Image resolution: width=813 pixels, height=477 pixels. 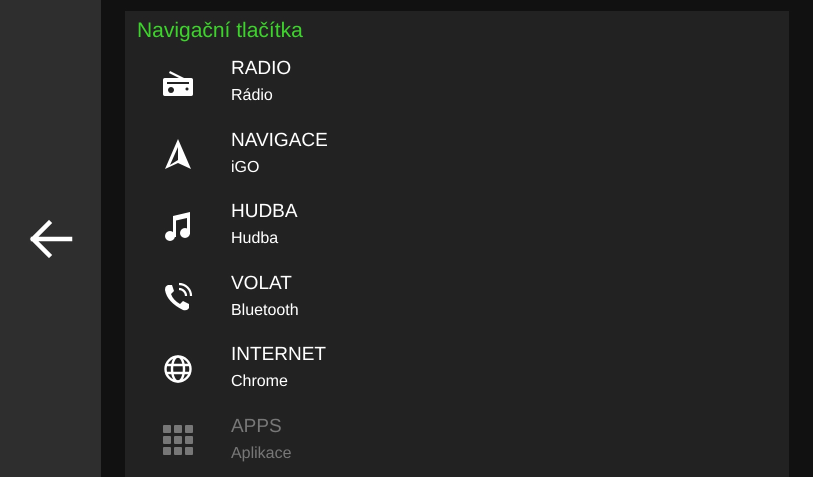 I want to click on app-name: Bluetooth, so click(x=265, y=310).